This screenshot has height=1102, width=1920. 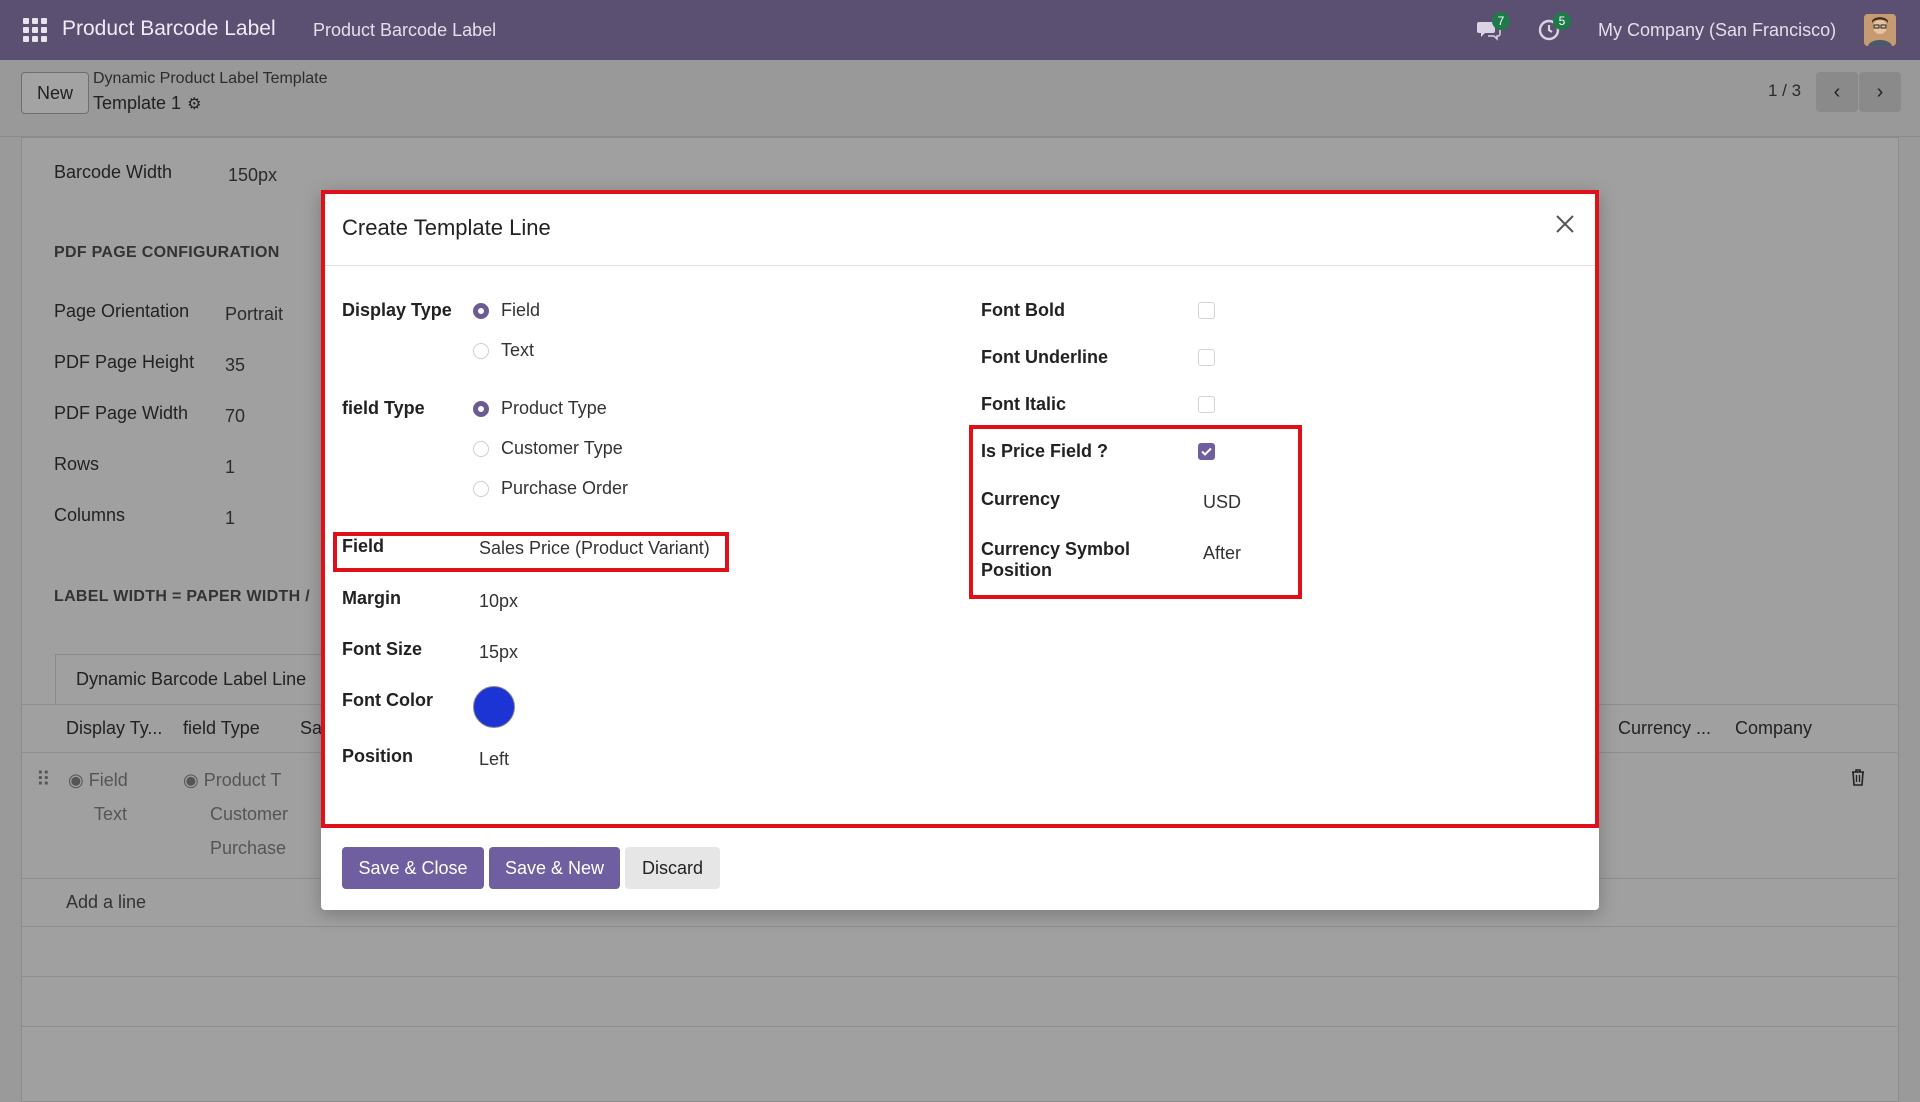 What do you see at coordinates (1858, 779) in the screenshot?
I see `trash-icon` at bounding box center [1858, 779].